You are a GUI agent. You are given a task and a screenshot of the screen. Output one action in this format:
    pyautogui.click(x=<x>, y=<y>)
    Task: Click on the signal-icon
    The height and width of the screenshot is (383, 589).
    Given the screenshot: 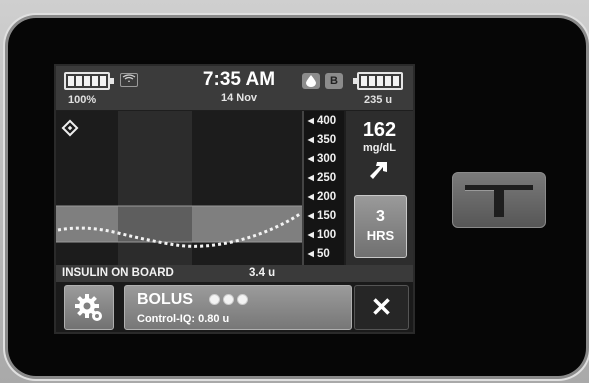 What is the action you would take?
    pyautogui.click(x=129, y=80)
    